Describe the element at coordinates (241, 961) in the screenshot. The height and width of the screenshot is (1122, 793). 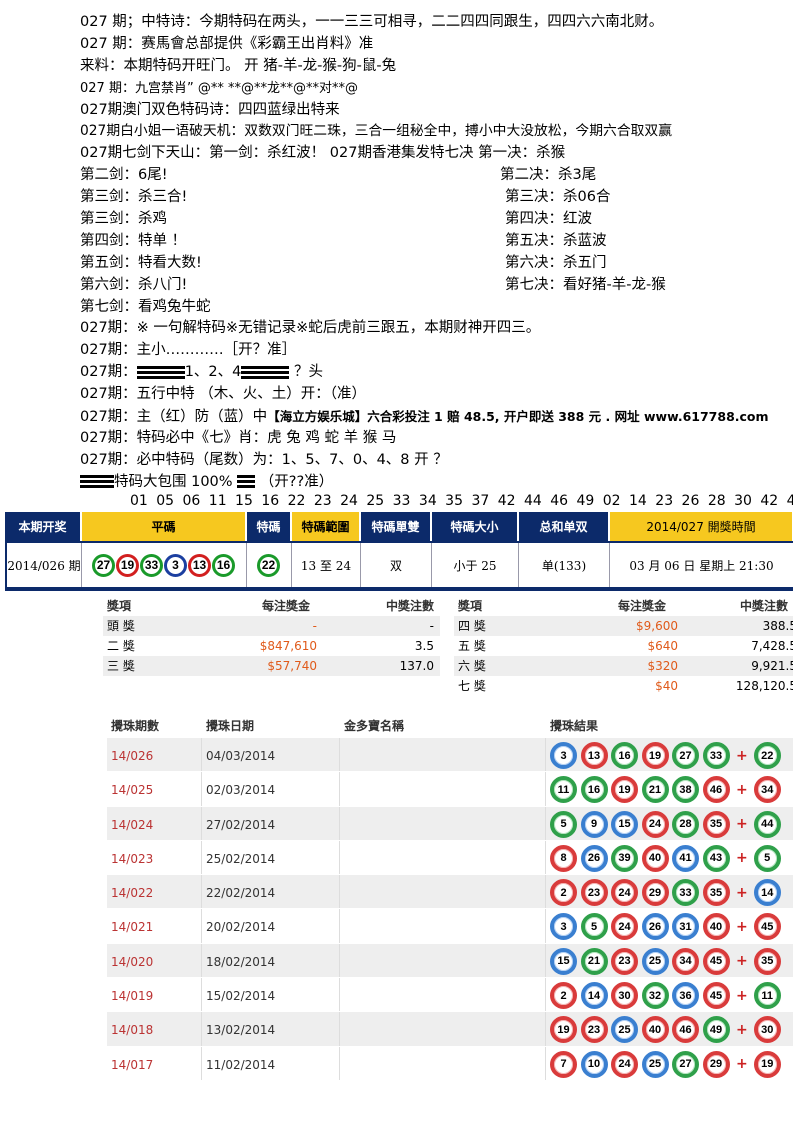
I see `draw-date: 18/02/2014` at that location.